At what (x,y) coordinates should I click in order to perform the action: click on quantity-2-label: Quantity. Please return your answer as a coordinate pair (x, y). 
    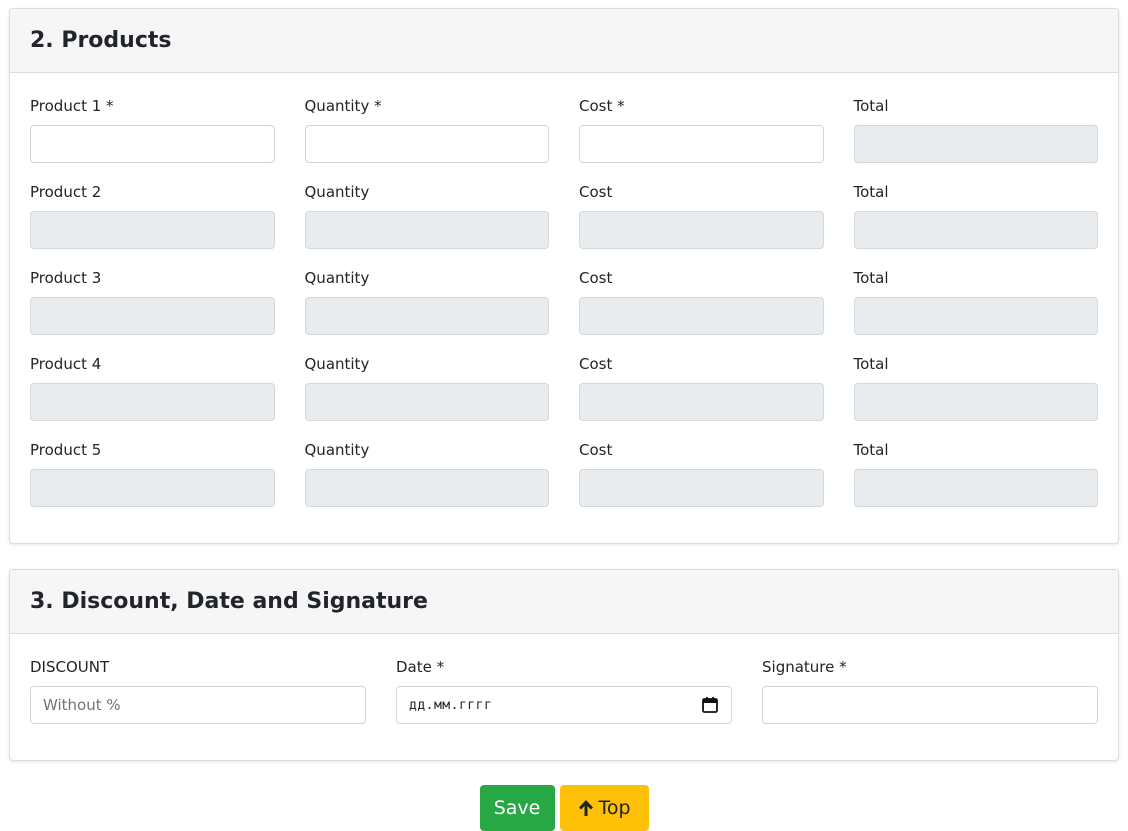
    Looking at the image, I should click on (337, 192).